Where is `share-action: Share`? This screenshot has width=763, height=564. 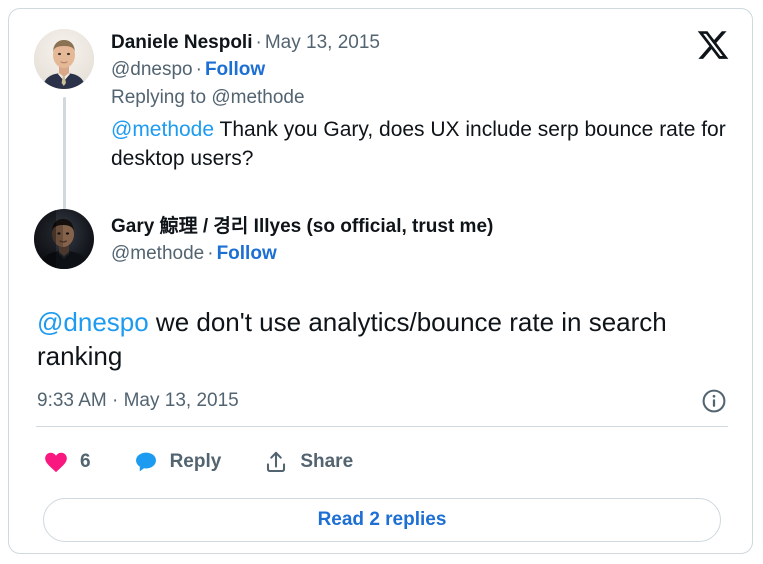
share-action: Share is located at coordinates (308, 462).